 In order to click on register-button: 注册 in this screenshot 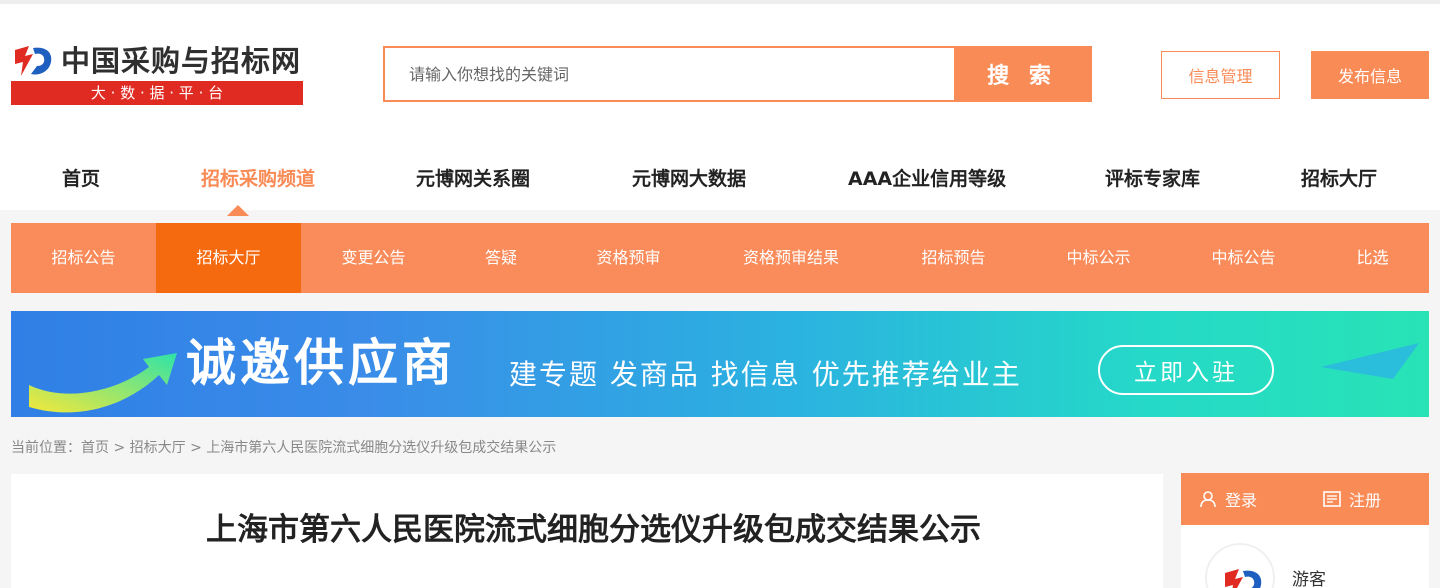, I will do `click(1352, 499)`.